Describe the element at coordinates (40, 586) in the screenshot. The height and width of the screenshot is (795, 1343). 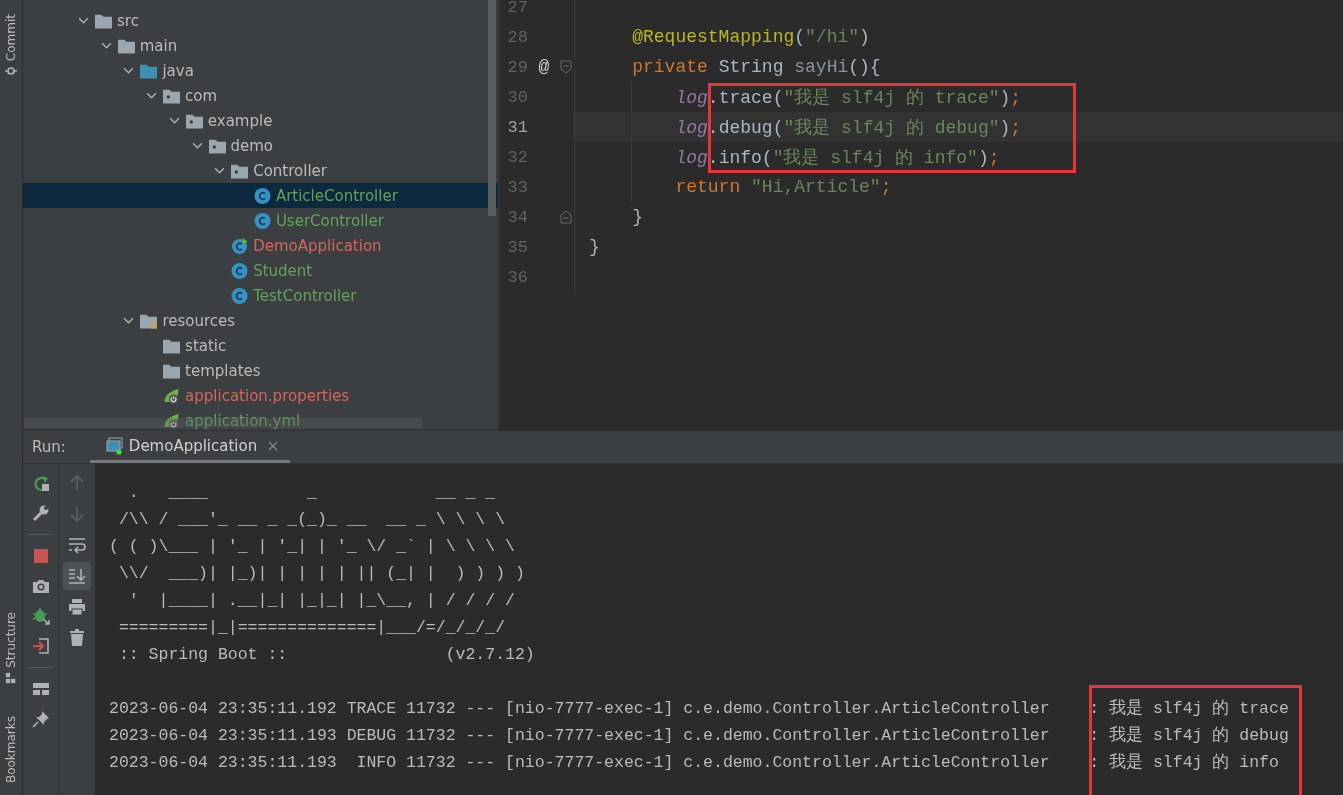
I see `camera-icon` at that location.